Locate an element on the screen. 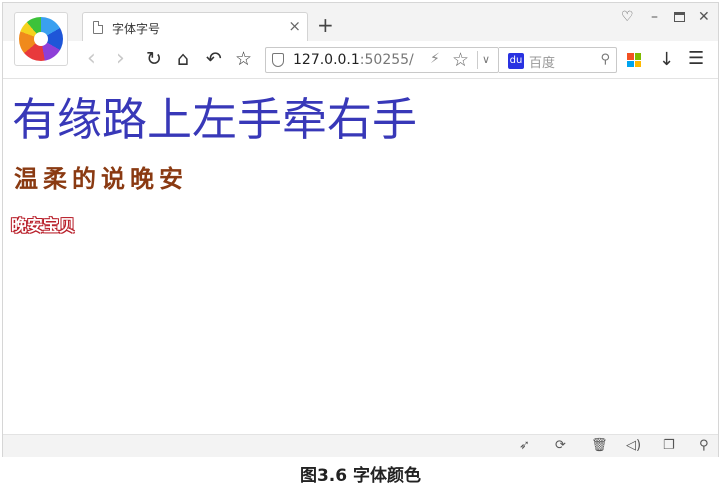 Image resolution: width=721 pixels, height=490 pixels. window-icon: ❐ is located at coordinates (669, 446).